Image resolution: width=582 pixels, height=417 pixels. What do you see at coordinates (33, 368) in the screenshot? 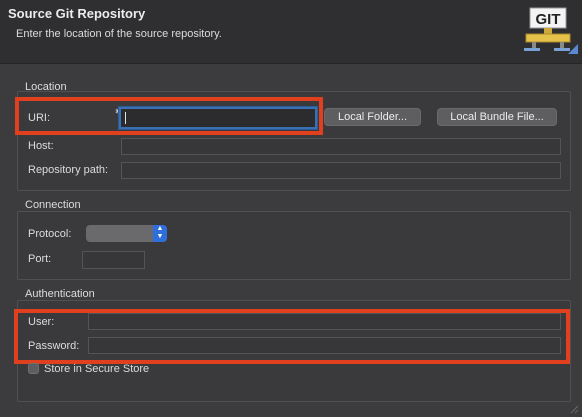
I see `secure-store-checkbox` at bounding box center [33, 368].